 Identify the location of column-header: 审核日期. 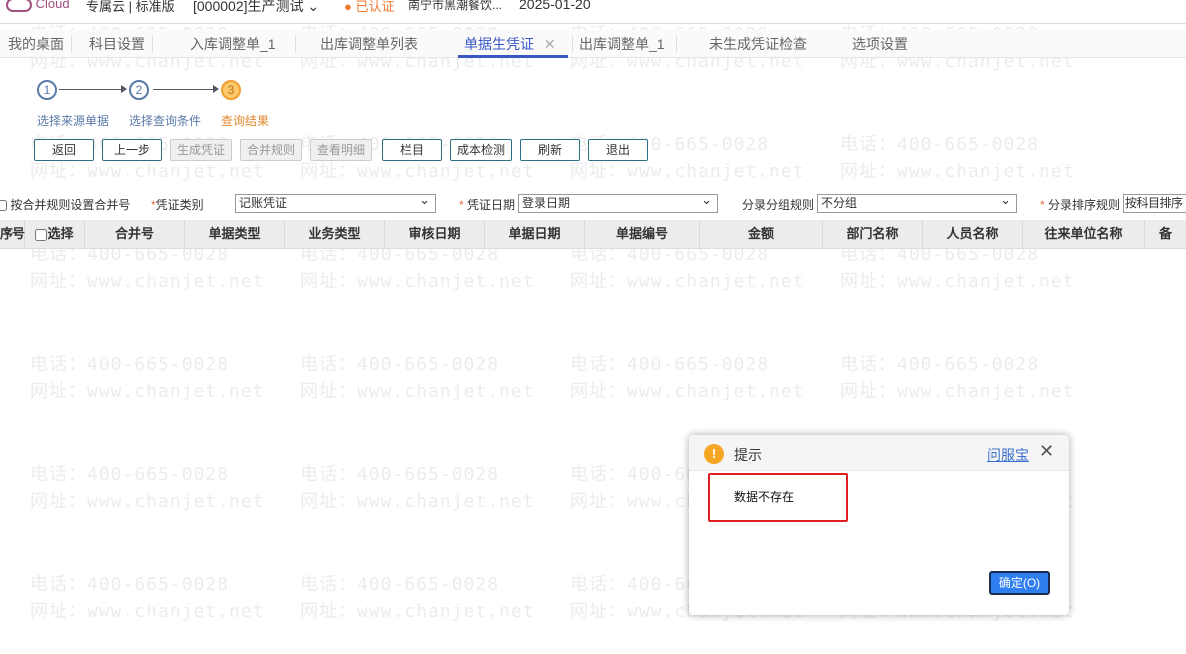
(435, 234).